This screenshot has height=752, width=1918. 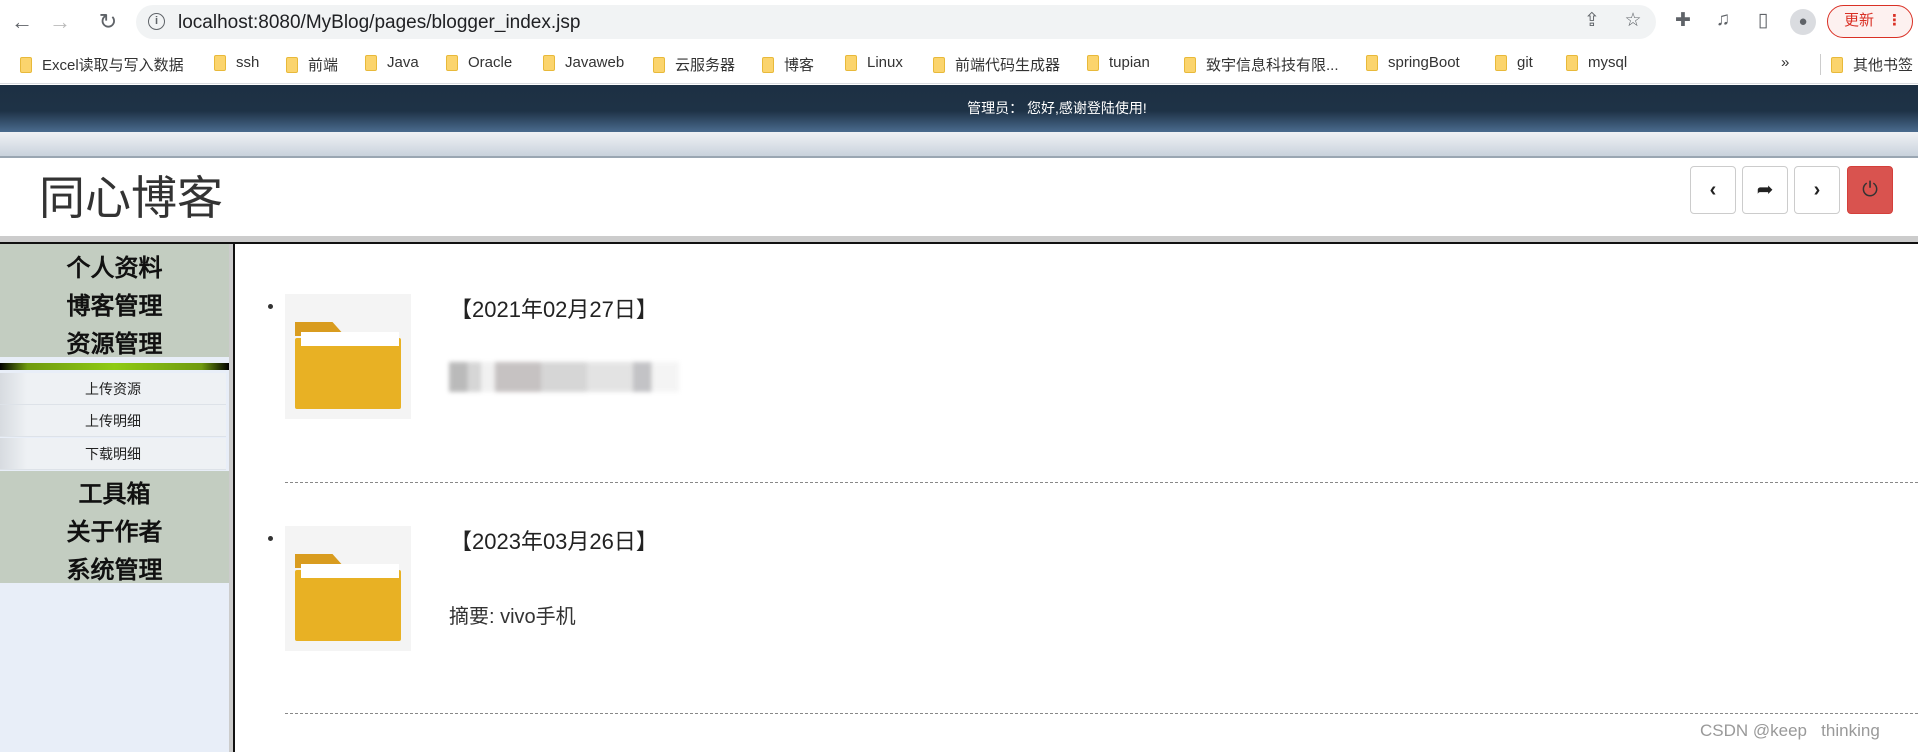 What do you see at coordinates (114, 366) in the screenshot?
I see `sidebar-green-divider` at bounding box center [114, 366].